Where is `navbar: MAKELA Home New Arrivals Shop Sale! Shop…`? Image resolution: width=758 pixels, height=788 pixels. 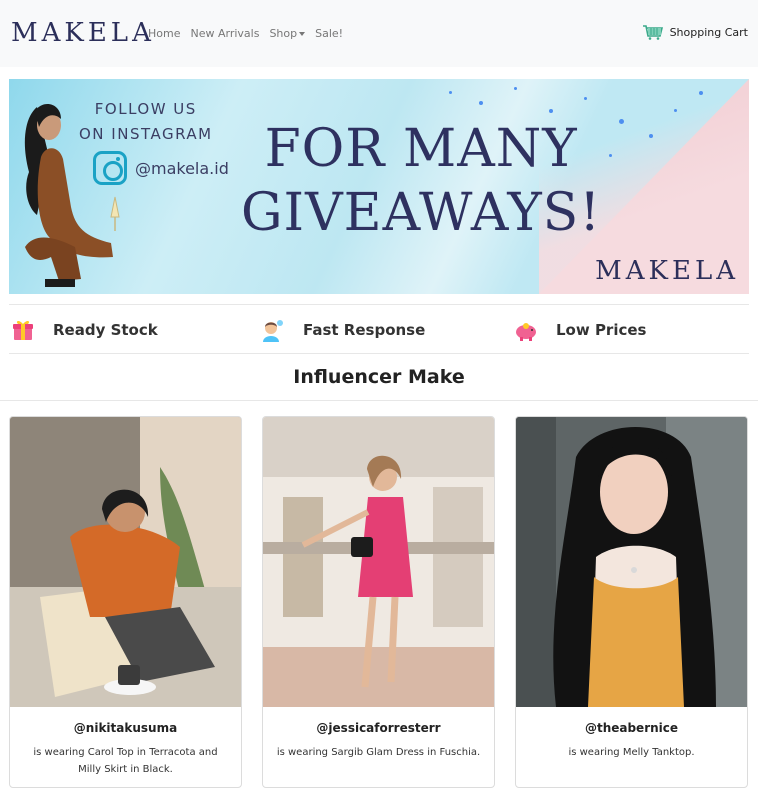
navbar: MAKELA Home New Arrivals Shop Sale! Shop… is located at coordinates (379, 33).